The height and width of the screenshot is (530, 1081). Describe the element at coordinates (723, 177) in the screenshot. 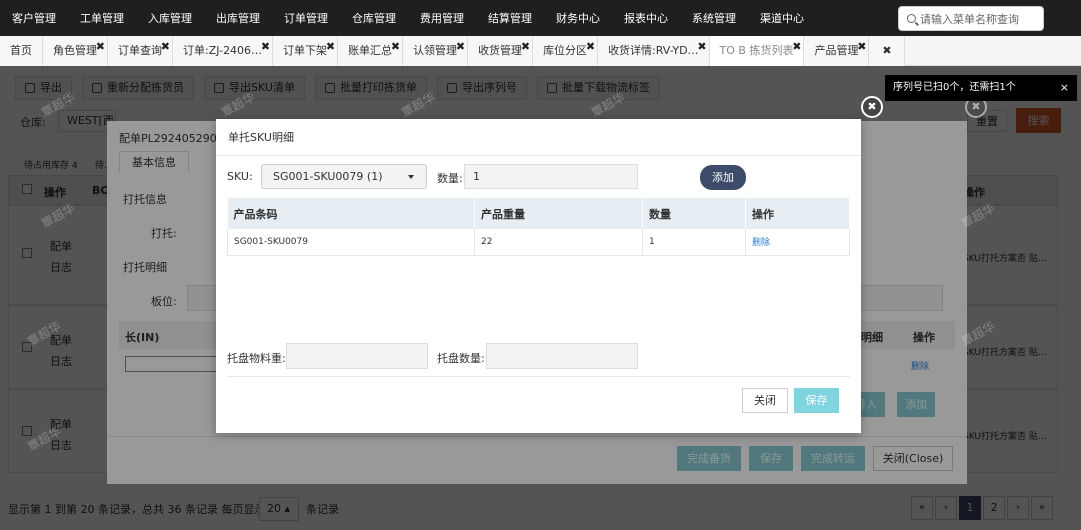

I see `add-sku-button: 添加` at that location.